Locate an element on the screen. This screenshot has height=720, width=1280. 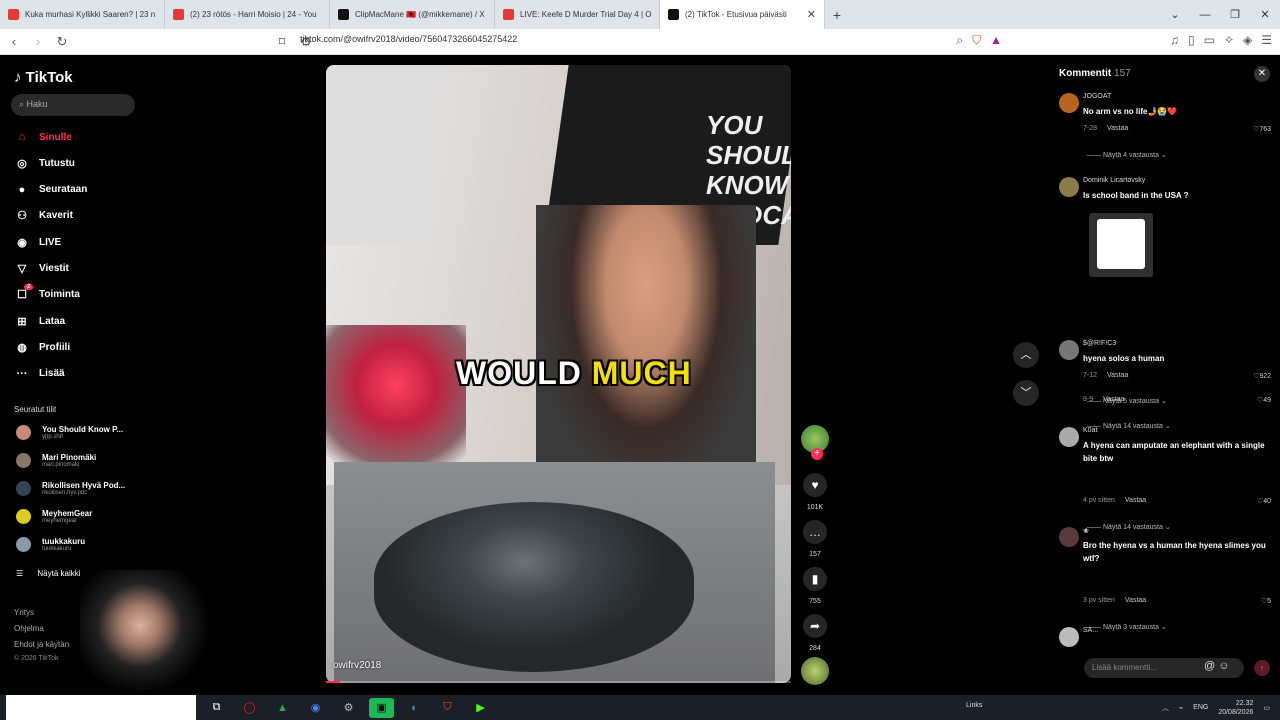
follow-plus-icon: + is located at coordinates (817, 454).